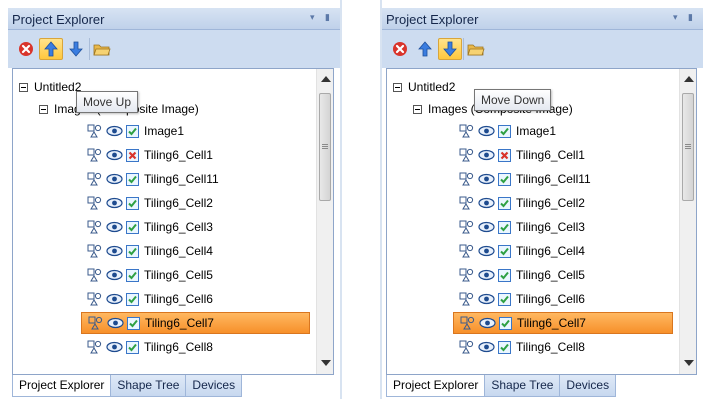 Image resolution: width=703 pixels, height=399 pixels. Describe the element at coordinates (164, 131) in the screenshot. I see `tree-item-label: Image1` at that location.